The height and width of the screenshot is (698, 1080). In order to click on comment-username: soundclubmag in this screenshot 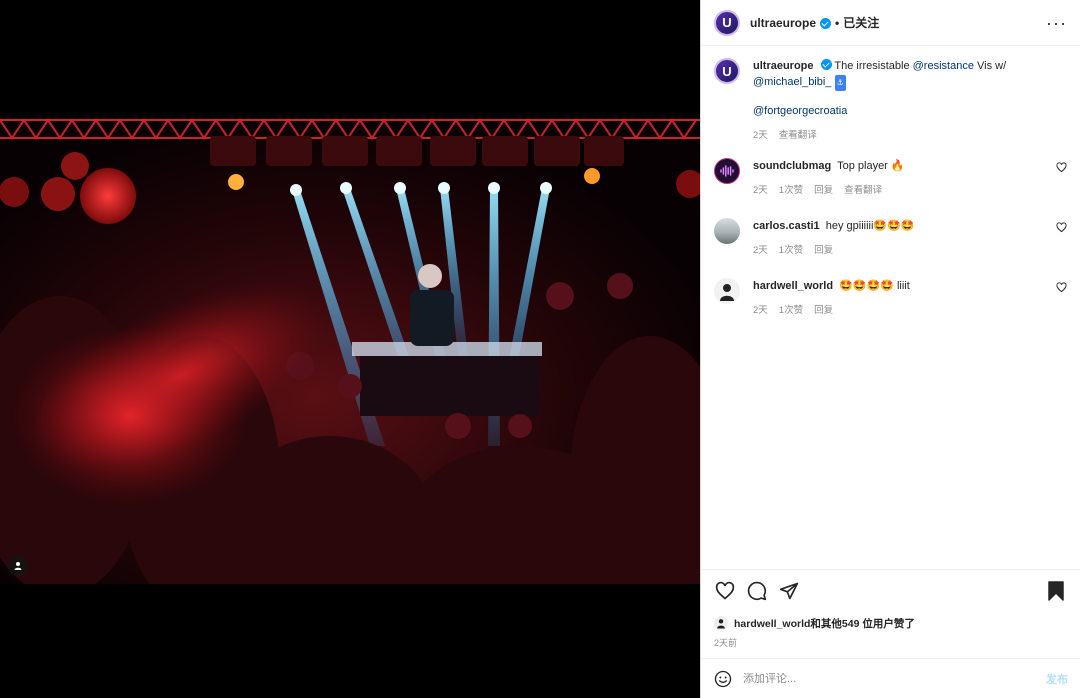, I will do `click(792, 166)`.